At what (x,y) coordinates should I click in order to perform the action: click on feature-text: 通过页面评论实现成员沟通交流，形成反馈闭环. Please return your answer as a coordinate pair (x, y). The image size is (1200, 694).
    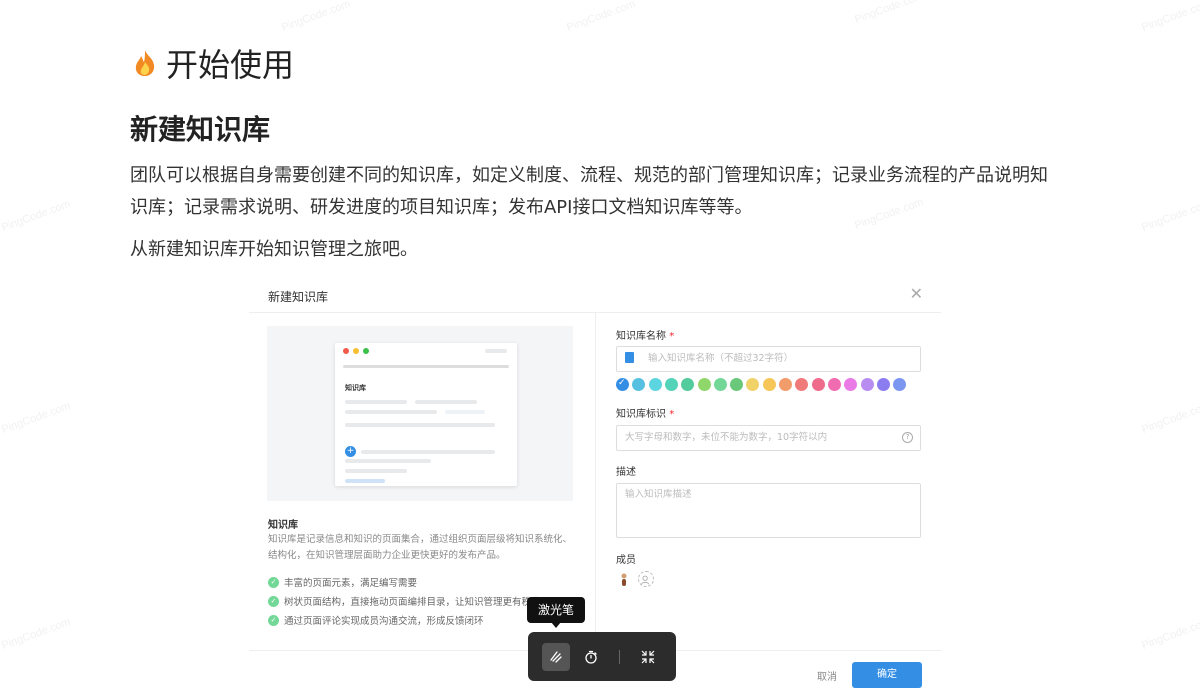
    Looking at the image, I should click on (384, 621).